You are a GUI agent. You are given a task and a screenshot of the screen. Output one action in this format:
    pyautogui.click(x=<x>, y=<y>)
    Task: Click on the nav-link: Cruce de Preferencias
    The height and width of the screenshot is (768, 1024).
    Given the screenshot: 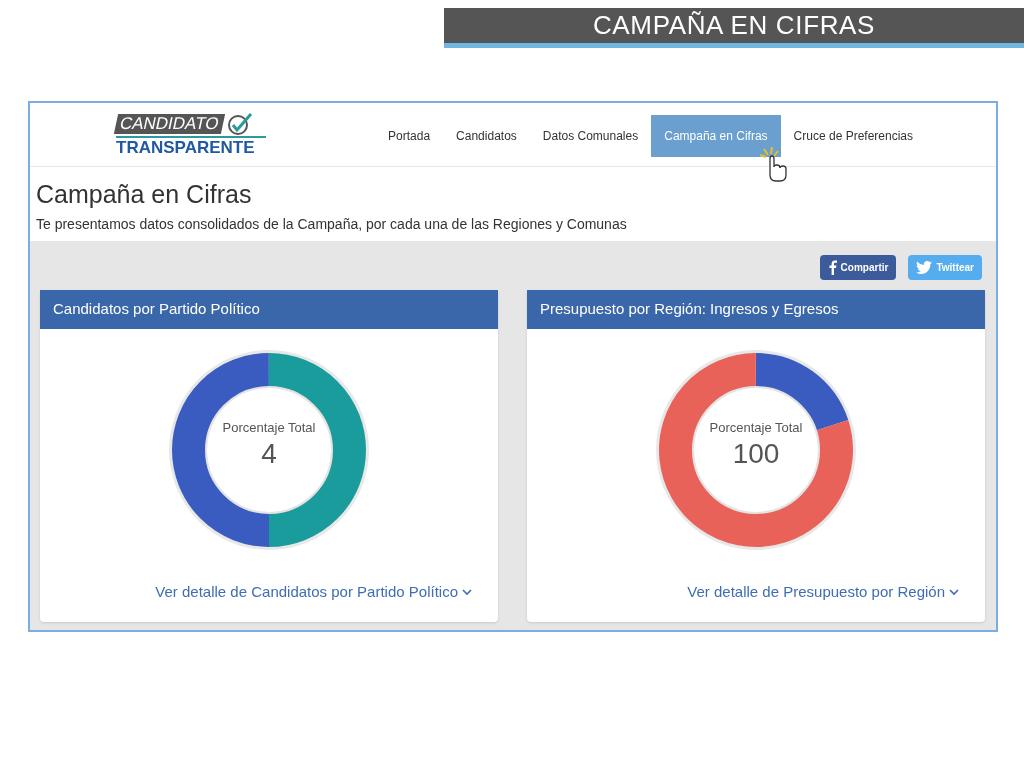 What is the action you would take?
    pyautogui.click(x=853, y=136)
    